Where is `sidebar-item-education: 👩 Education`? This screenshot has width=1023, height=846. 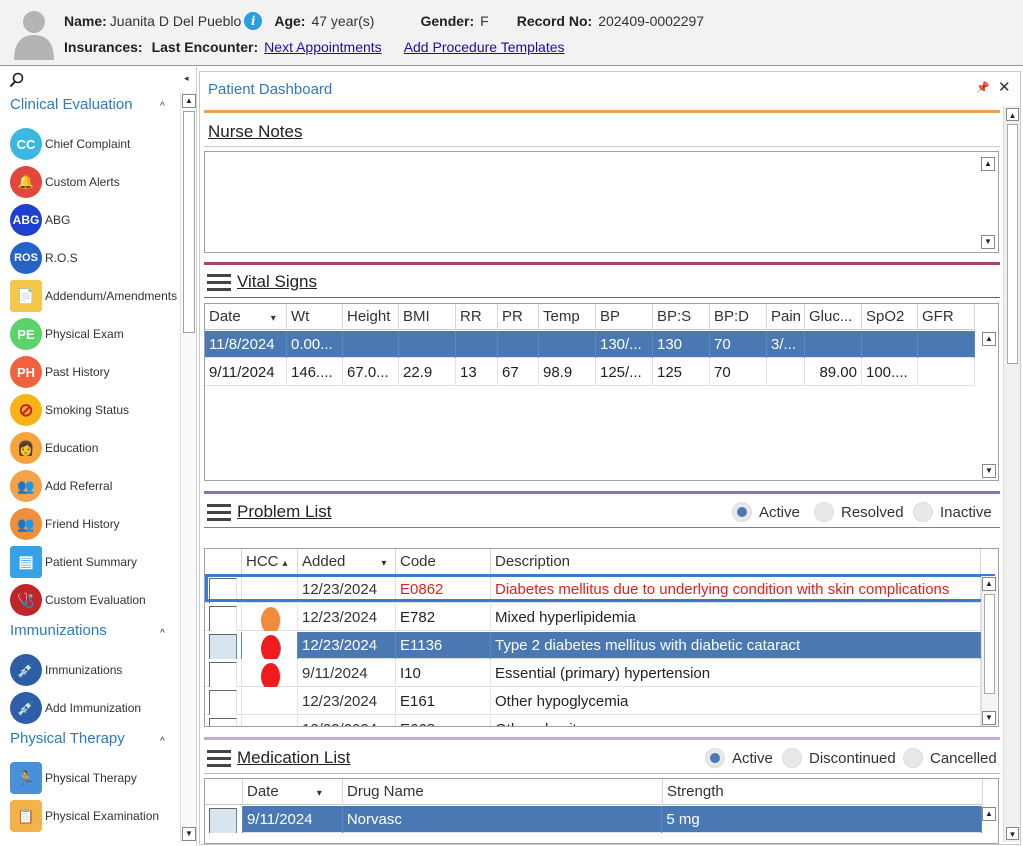 sidebar-item-education: 👩 Education is located at coordinates (95, 448).